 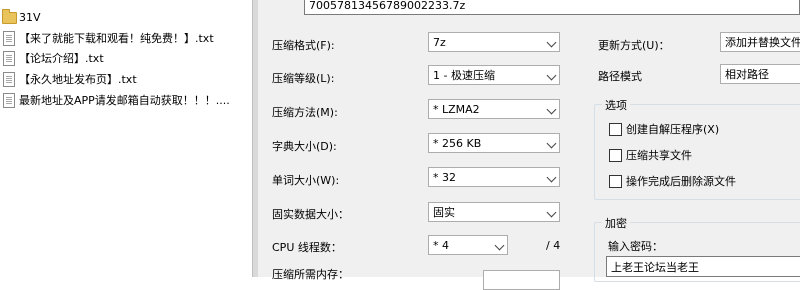 I want to click on format-value: 7z, so click(x=439, y=42).